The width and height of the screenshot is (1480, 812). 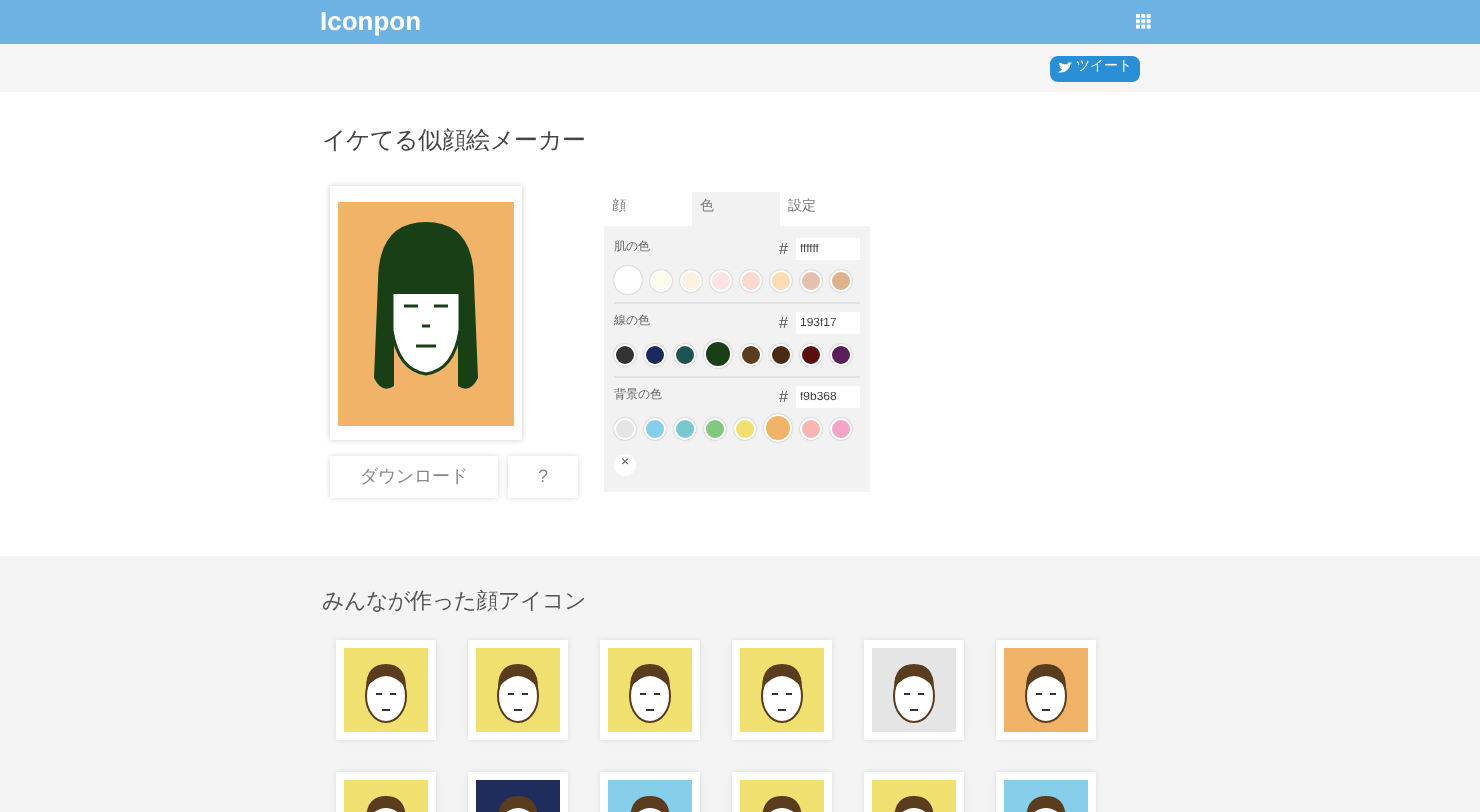 I want to click on gallery-title: みんなが作った顔アイコン, so click(x=455, y=602).